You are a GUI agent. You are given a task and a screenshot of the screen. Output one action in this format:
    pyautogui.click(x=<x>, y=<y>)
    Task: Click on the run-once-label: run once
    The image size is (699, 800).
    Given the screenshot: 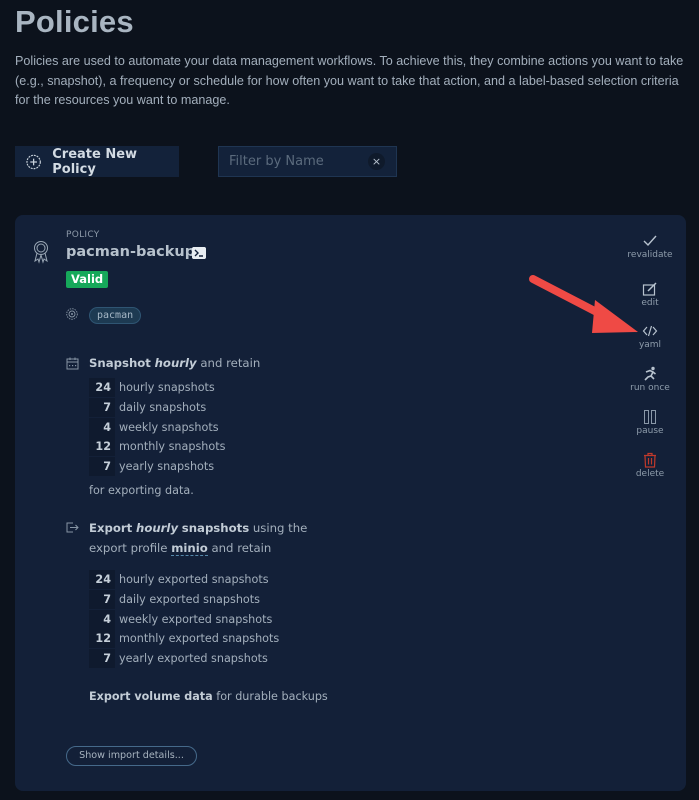 What is the action you would take?
    pyautogui.click(x=650, y=388)
    